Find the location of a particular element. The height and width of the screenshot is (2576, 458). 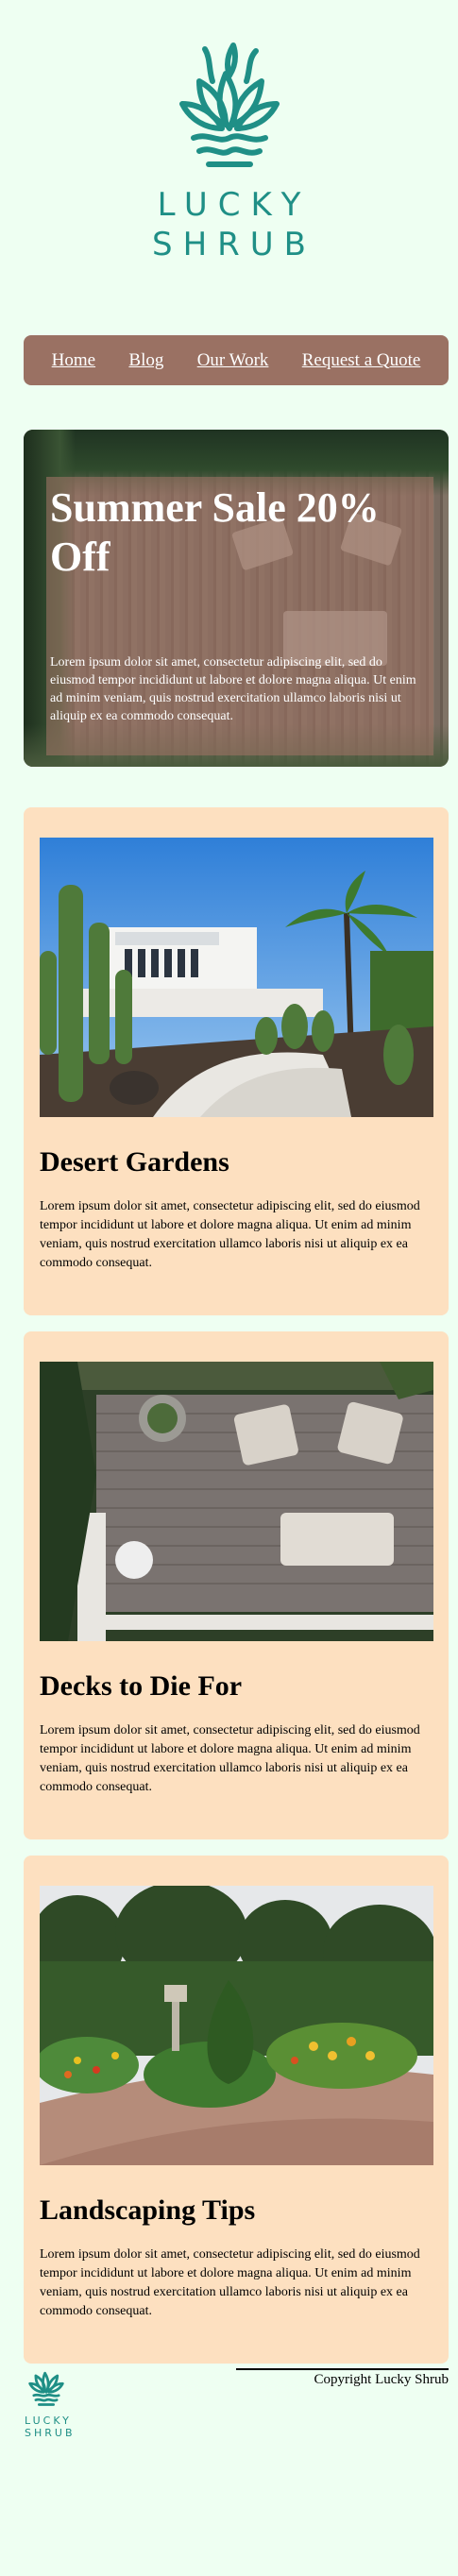

nav-link-home: Home is located at coordinates (73, 360).